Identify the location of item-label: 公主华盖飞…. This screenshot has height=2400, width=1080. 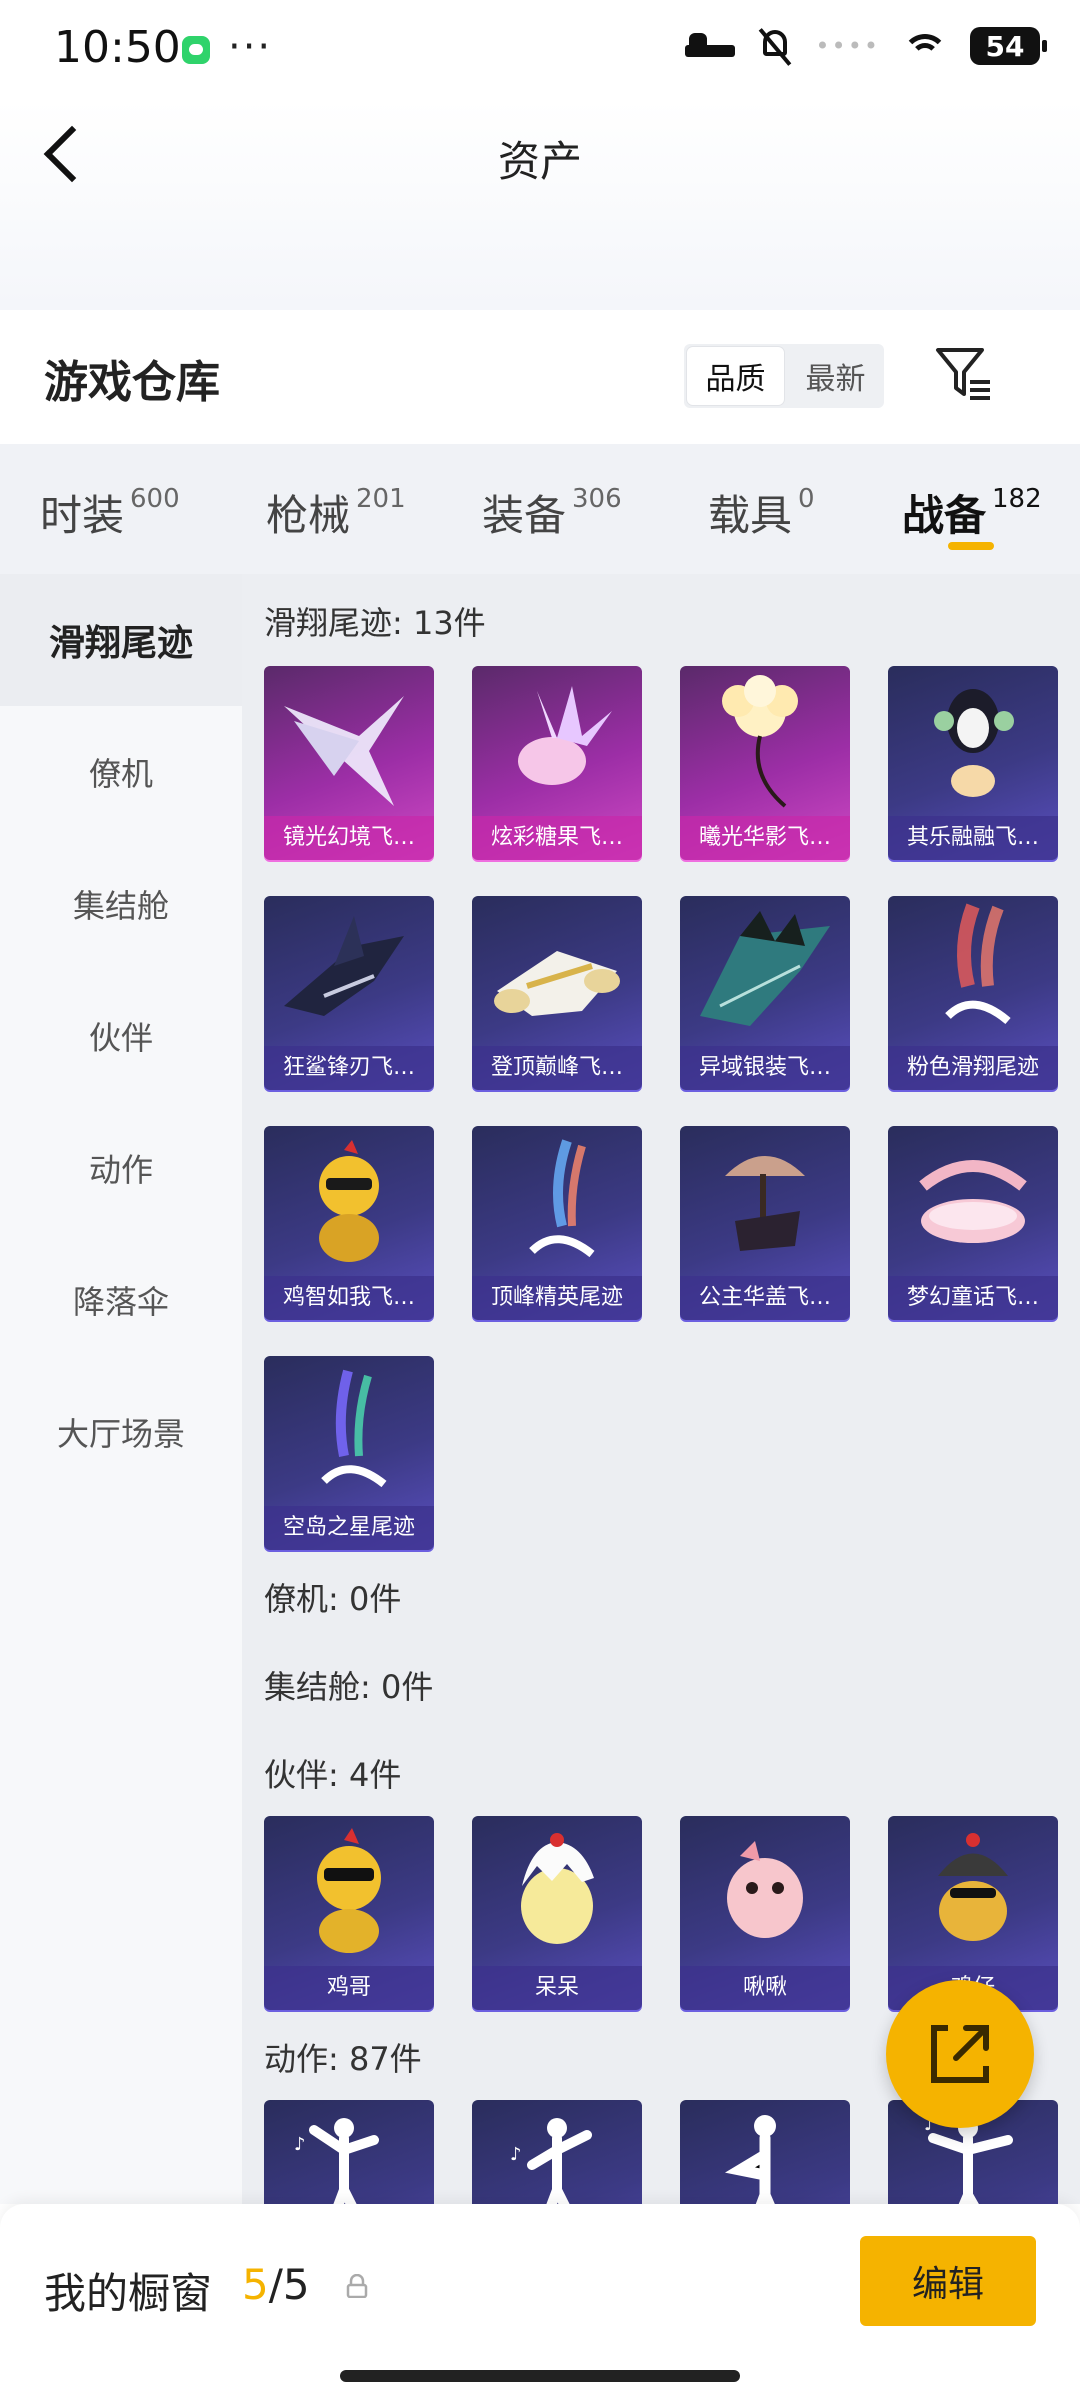
(765, 1298).